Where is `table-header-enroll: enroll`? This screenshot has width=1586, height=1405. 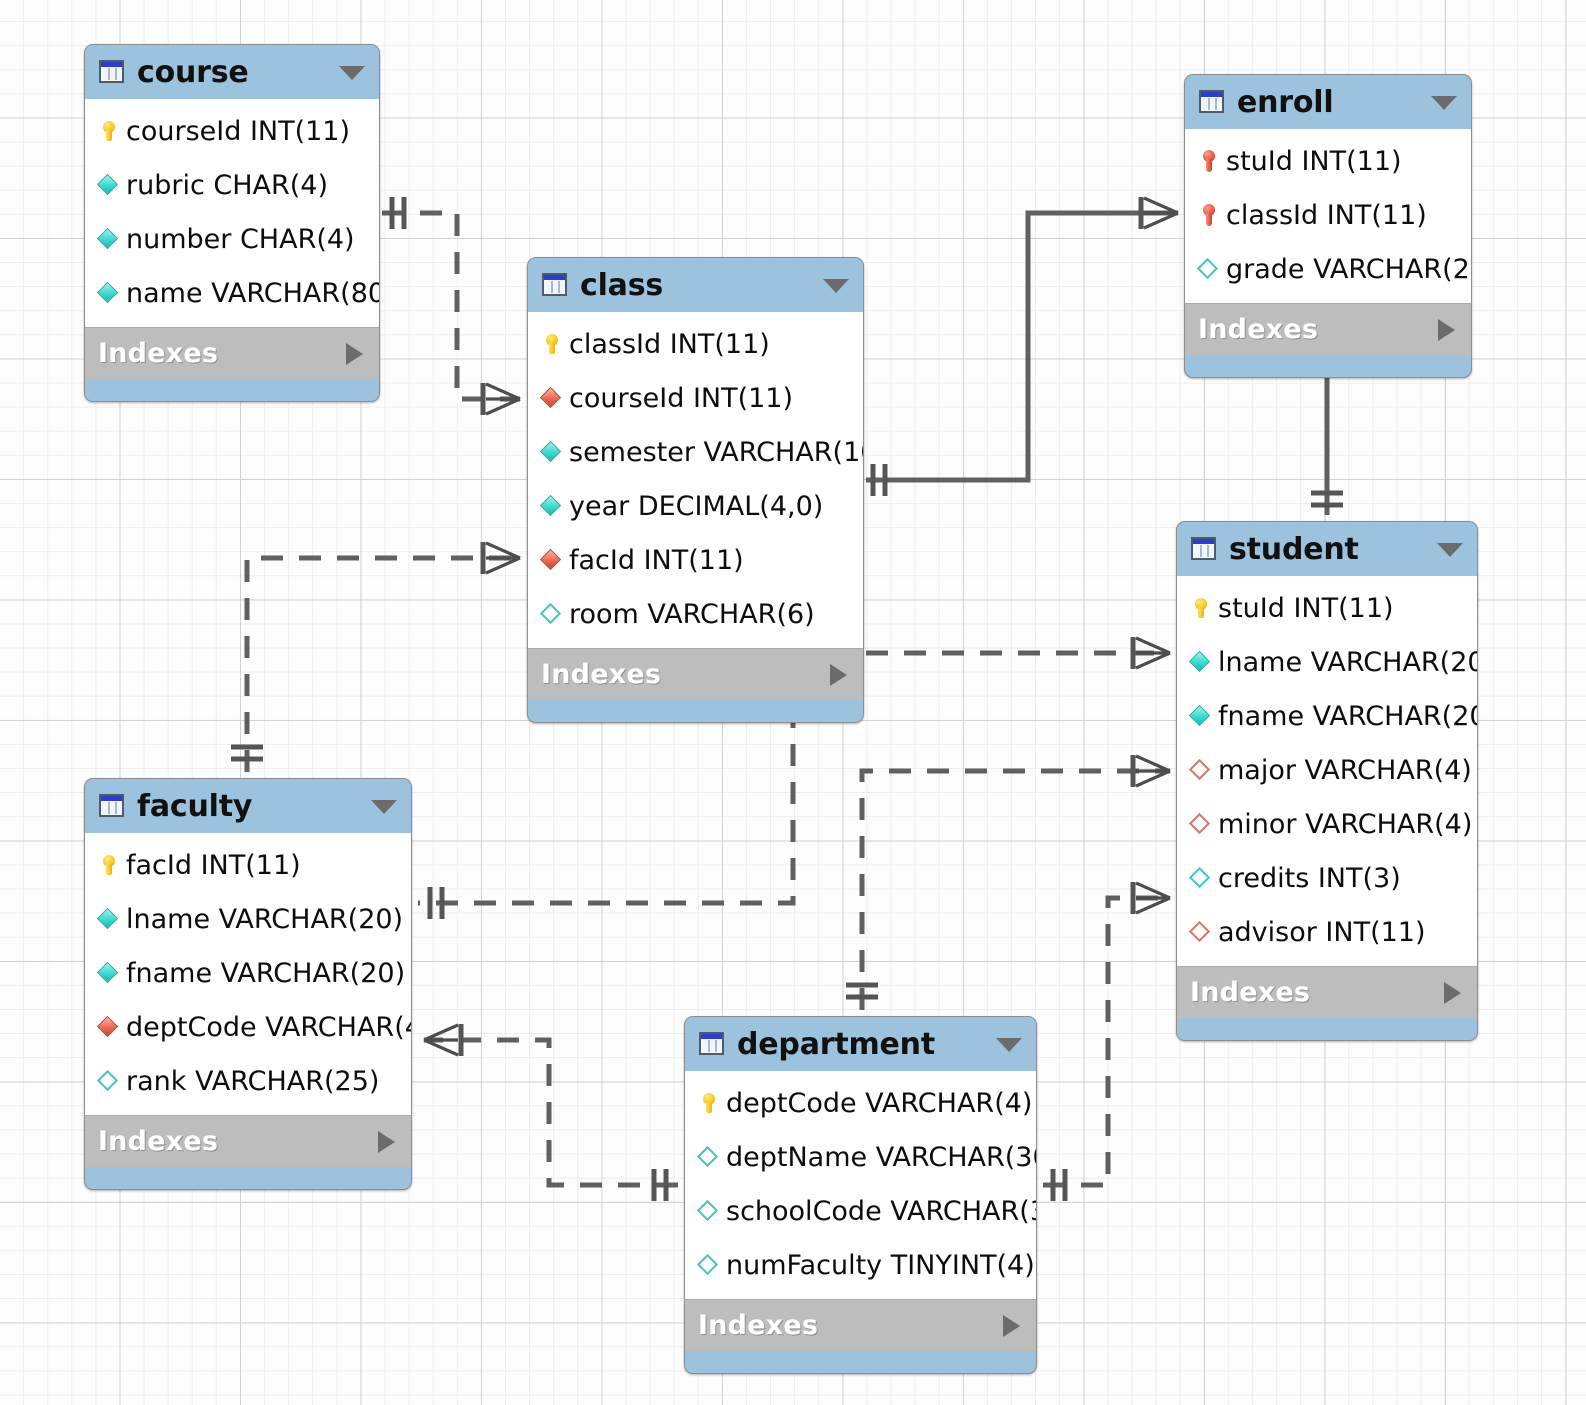 table-header-enroll: enroll is located at coordinates (1328, 102).